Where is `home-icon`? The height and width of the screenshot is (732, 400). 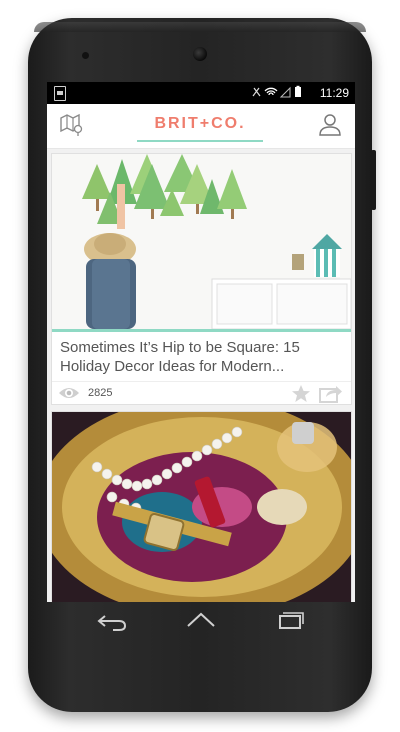
home-icon is located at coordinates (201, 621).